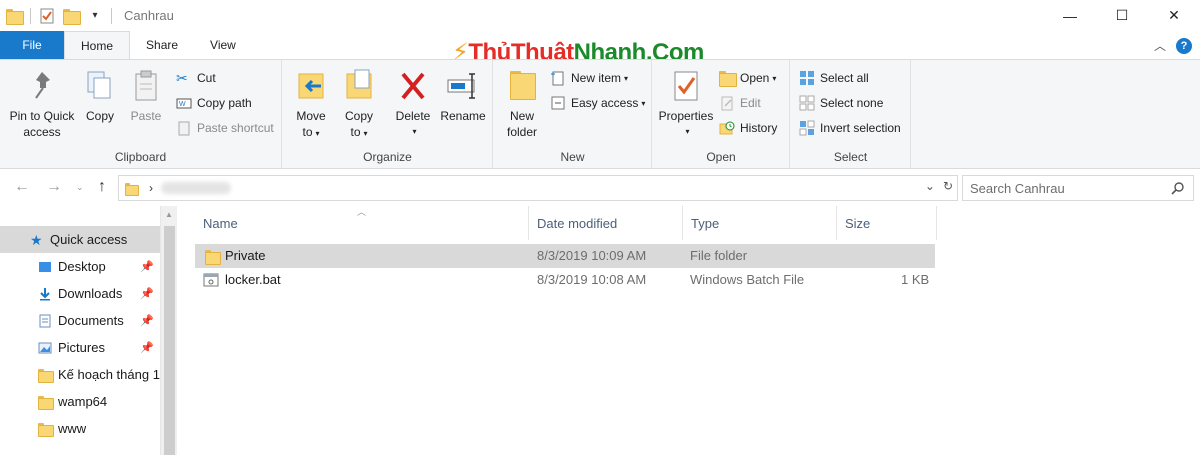  Describe the element at coordinates (102, 187) in the screenshot. I see `up-arrow-icon: ↑` at that location.